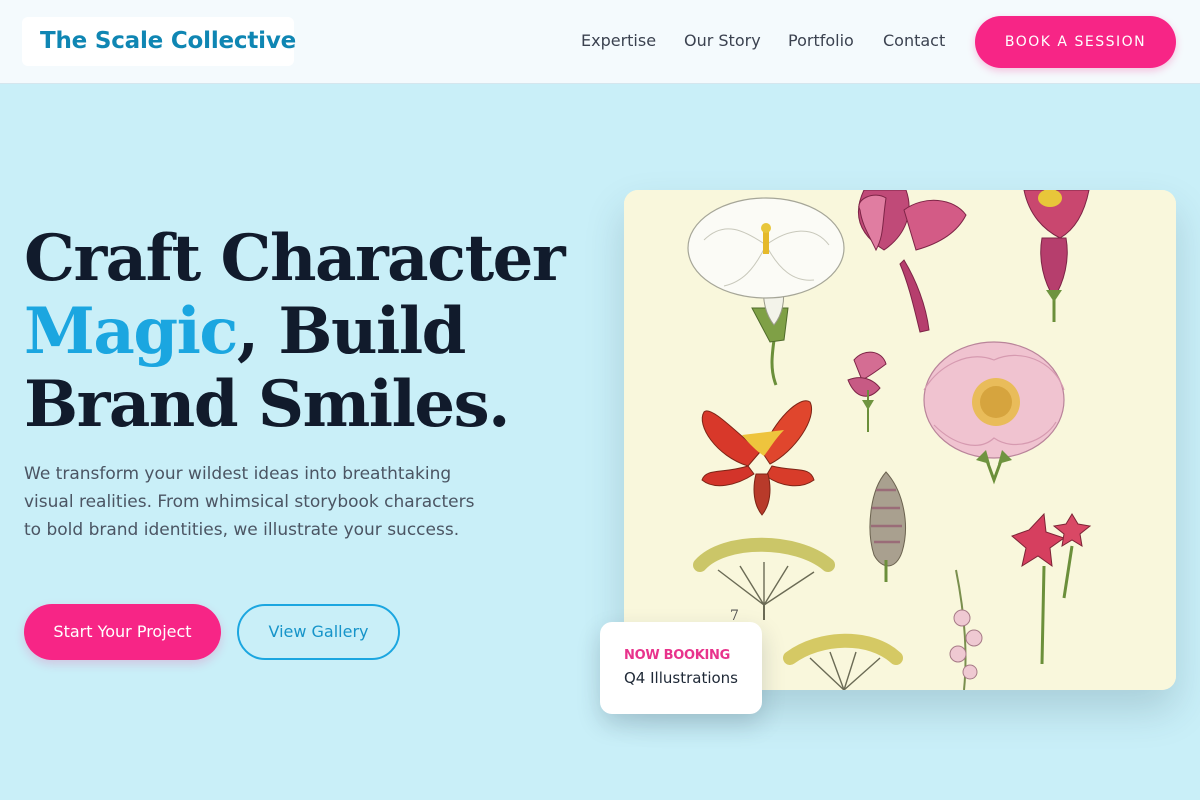 This screenshot has width=1200, height=800. Describe the element at coordinates (1075, 42) in the screenshot. I see `book-session-button: BOOK A SESSION` at that location.